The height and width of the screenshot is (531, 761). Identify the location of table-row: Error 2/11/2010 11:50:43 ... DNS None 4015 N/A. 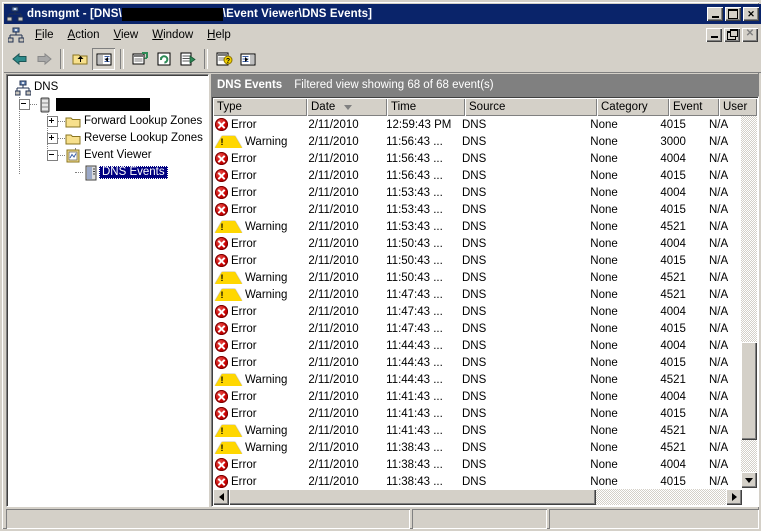
(477, 260).